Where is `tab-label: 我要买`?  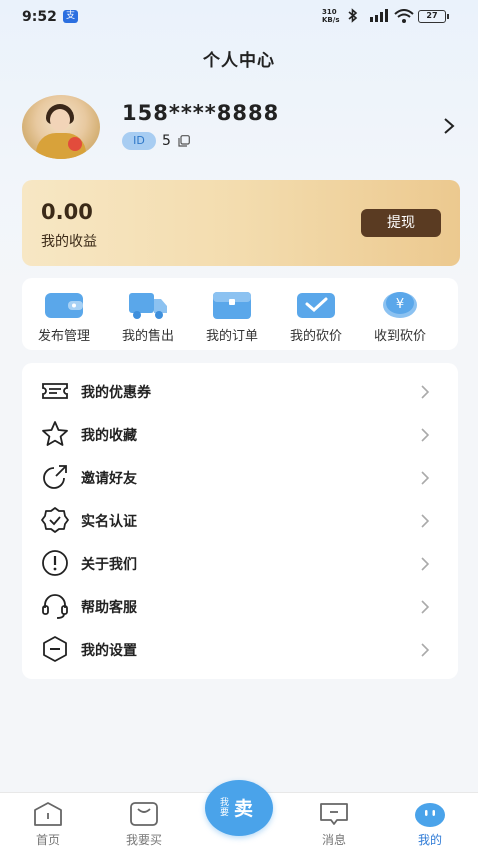
tab-label: 我要买 is located at coordinates (143, 840).